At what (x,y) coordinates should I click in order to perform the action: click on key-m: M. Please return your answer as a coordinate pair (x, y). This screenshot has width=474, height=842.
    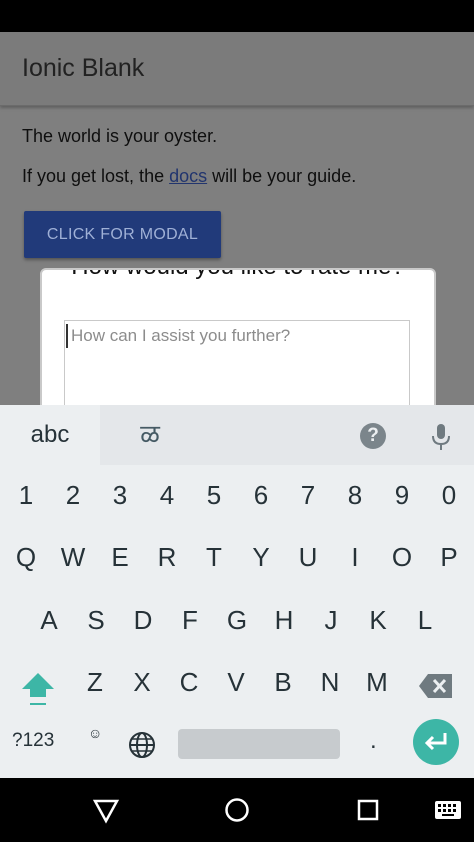
    Looking at the image, I should click on (377, 682).